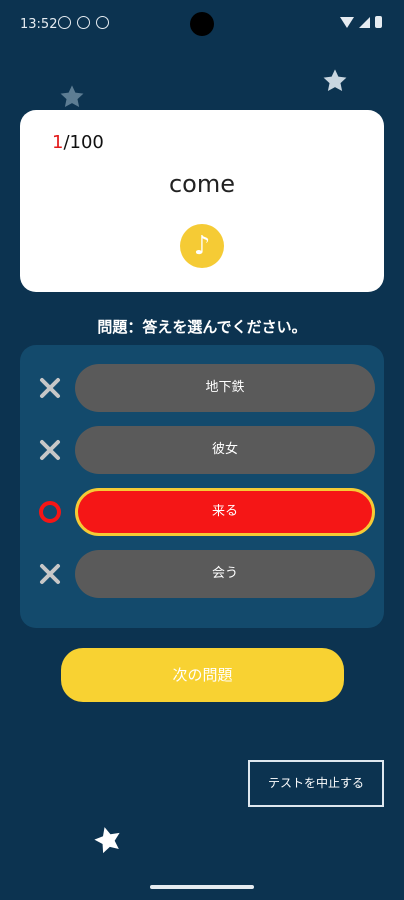 This screenshot has height=900, width=404. I want to click on camera-cutout, so click(202, 24).